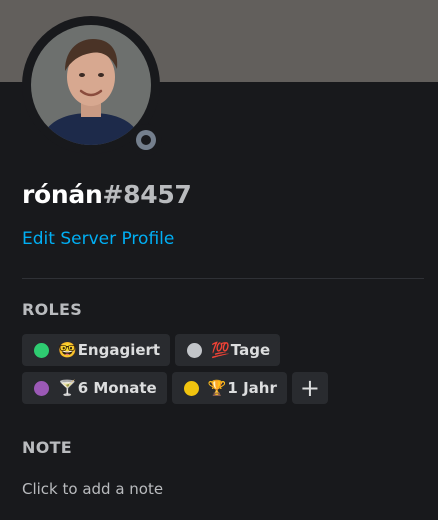  I want to click on role-name: Engagiert, so click(119, 350).